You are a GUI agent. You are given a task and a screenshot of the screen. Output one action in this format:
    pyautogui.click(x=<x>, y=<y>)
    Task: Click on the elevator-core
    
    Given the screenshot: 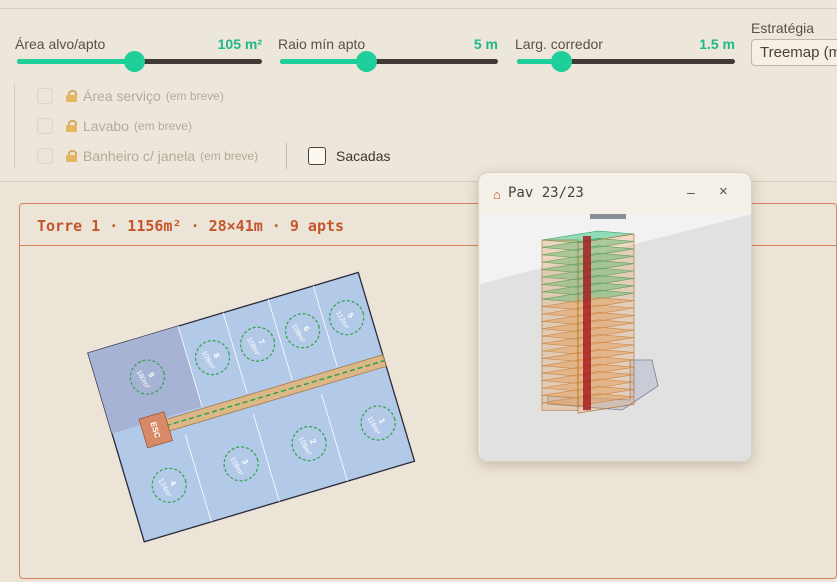 What is the action you would take?
    pyautogui.click(x=587, y=323)
    